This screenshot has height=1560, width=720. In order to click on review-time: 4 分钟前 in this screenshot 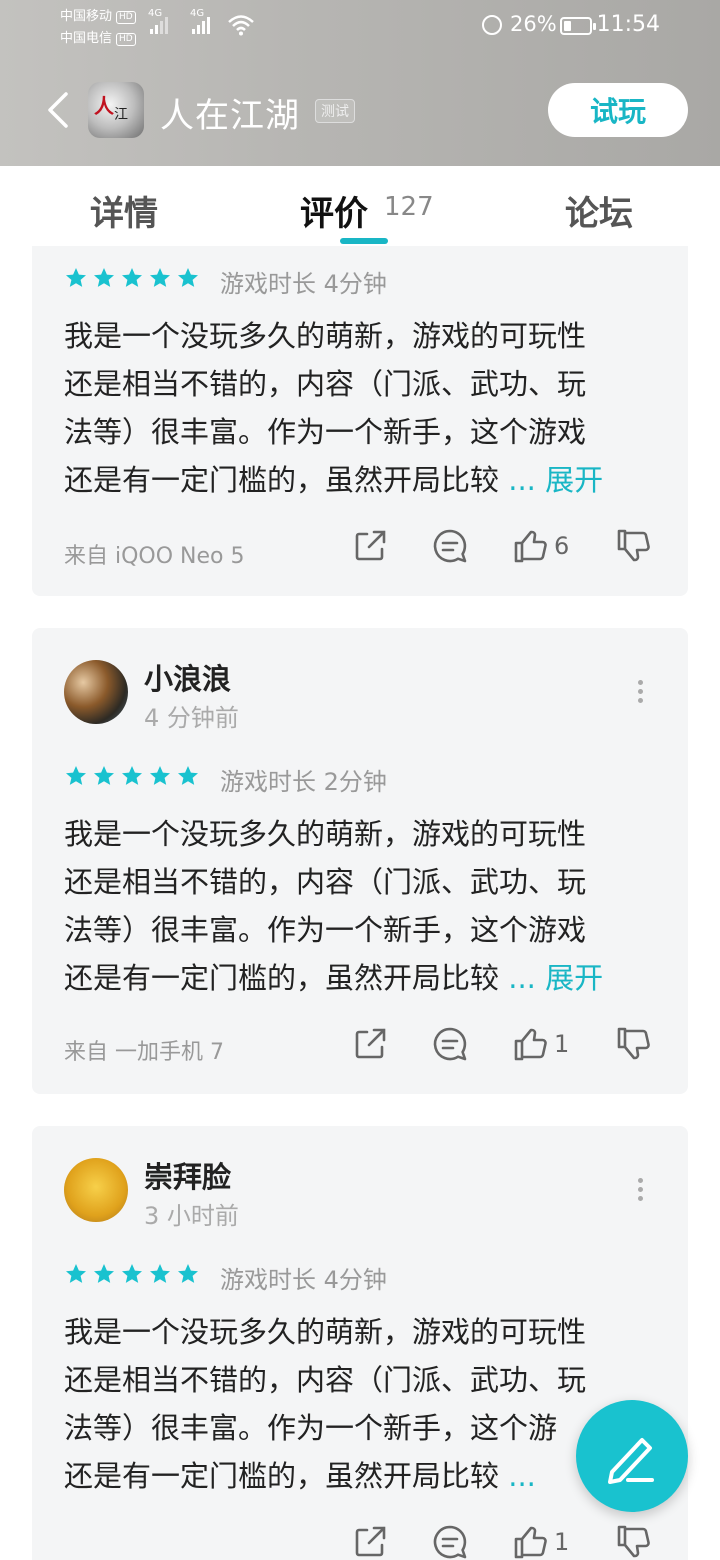, I will do `click(191, 718)`.